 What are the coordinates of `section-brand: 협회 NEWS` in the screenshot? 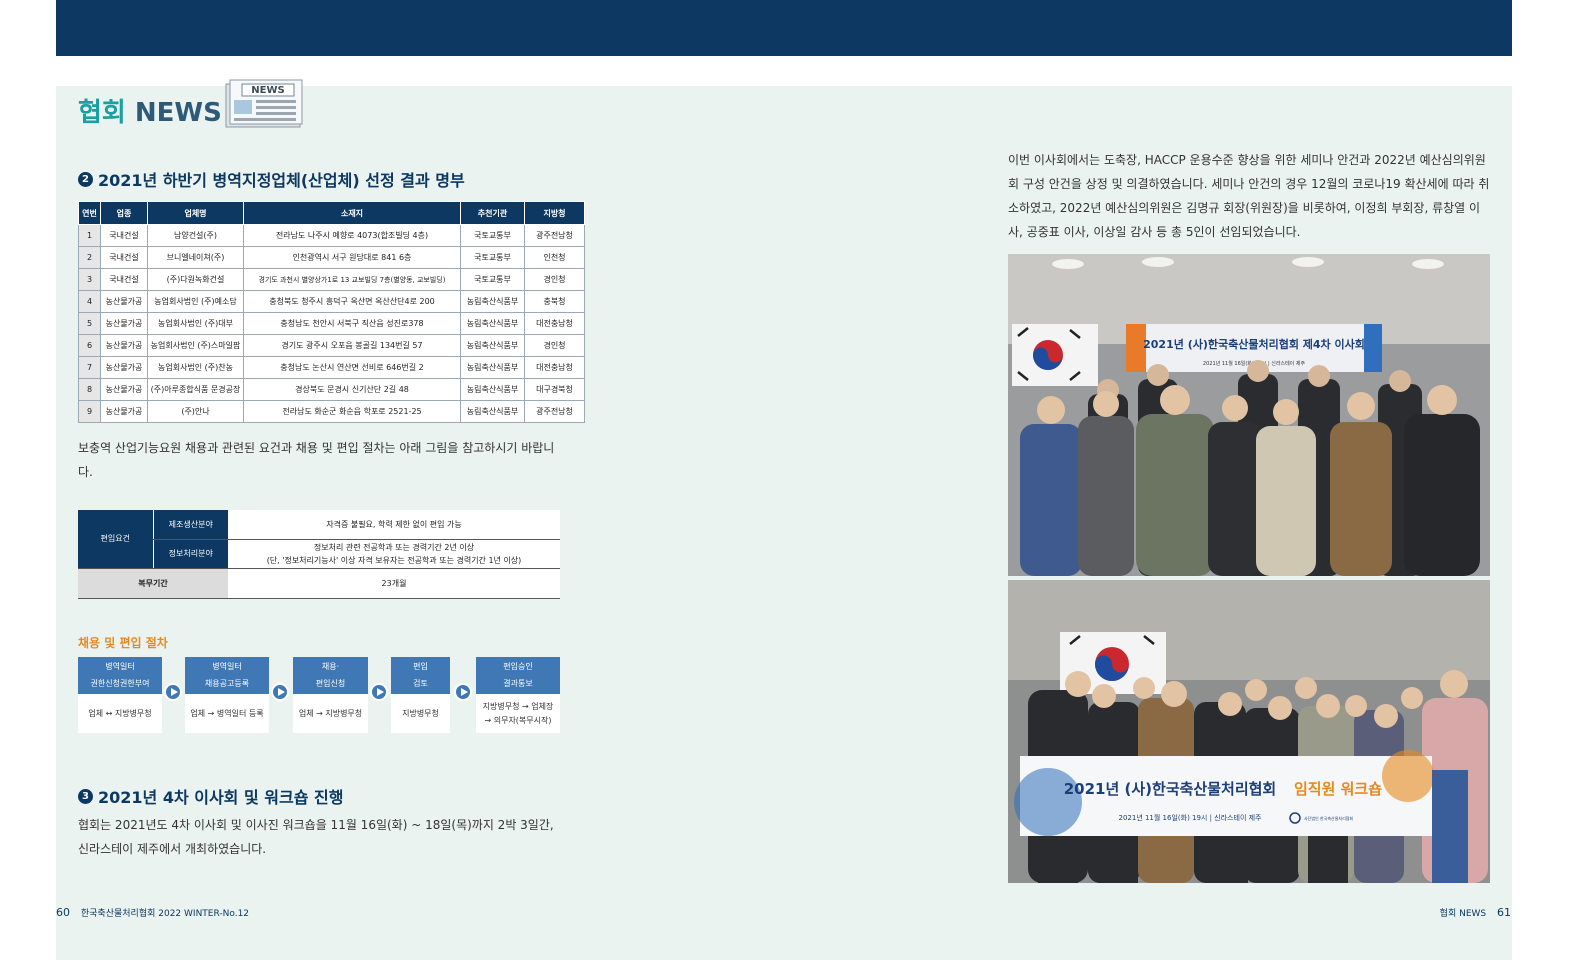 It's located at (150, 110).